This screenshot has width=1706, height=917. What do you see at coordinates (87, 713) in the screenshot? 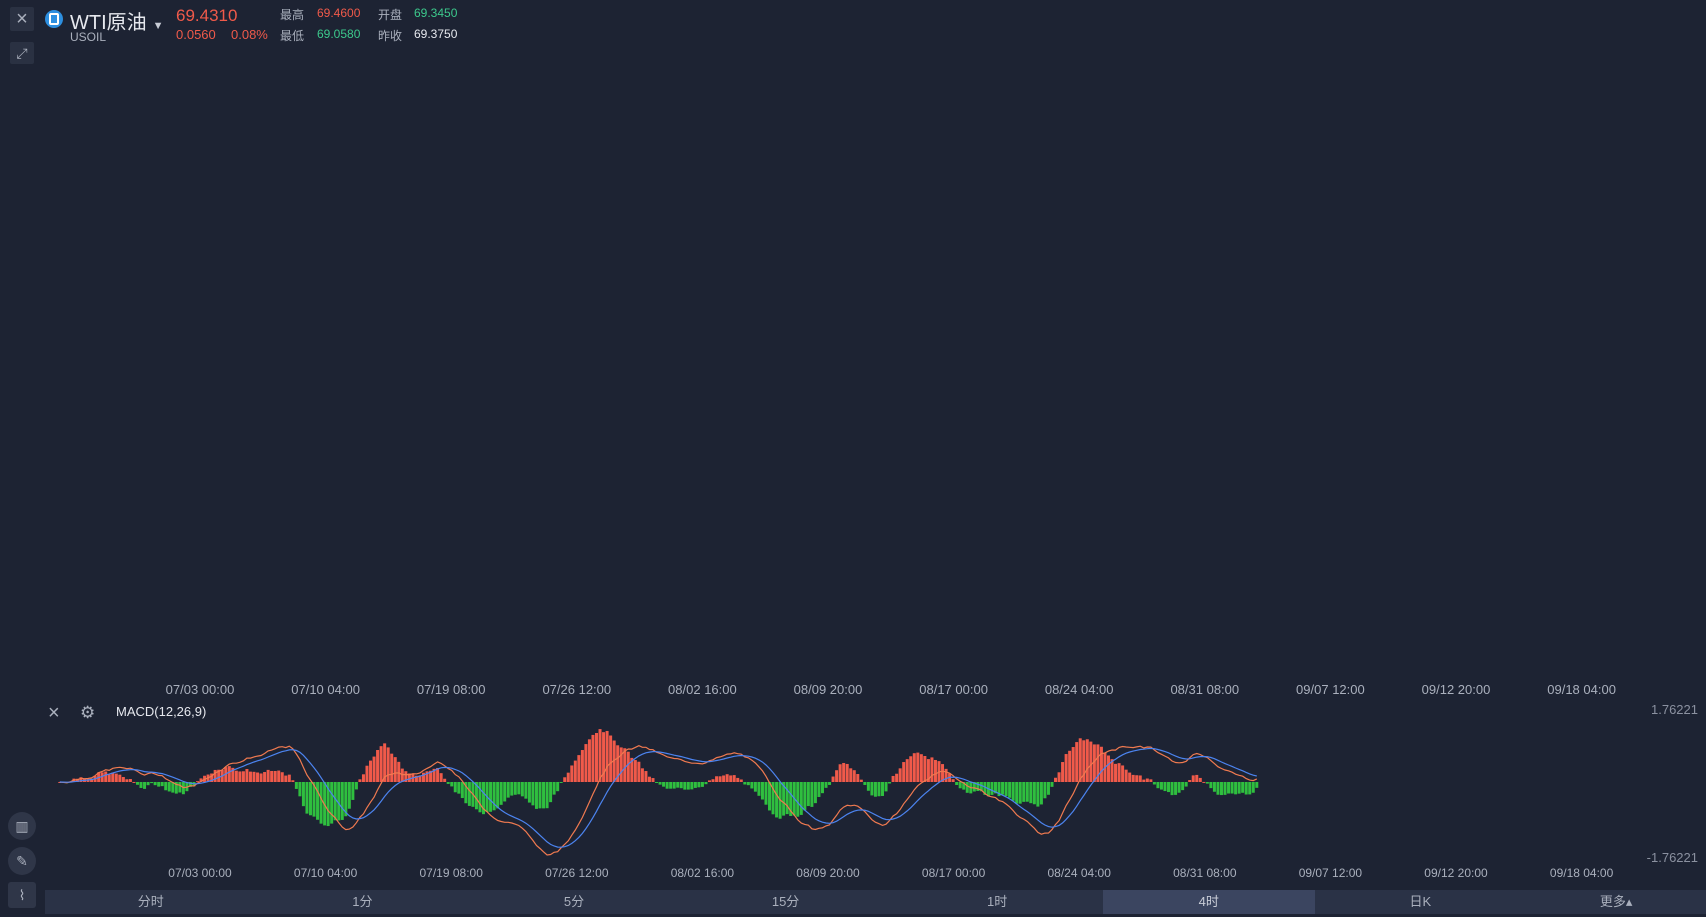
I see `gear-icon: ⚙` at bounding box center [87, 713].